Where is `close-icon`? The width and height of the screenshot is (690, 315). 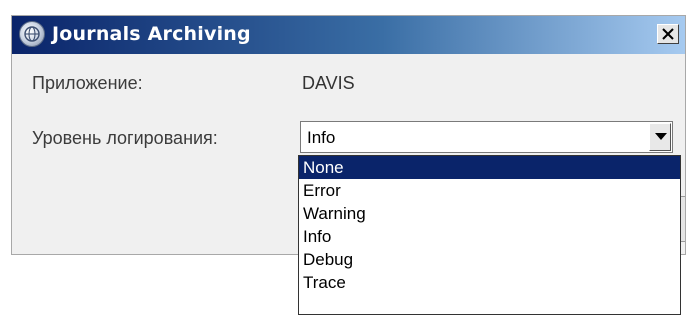 close-icon is located at coordinates (668, 34).